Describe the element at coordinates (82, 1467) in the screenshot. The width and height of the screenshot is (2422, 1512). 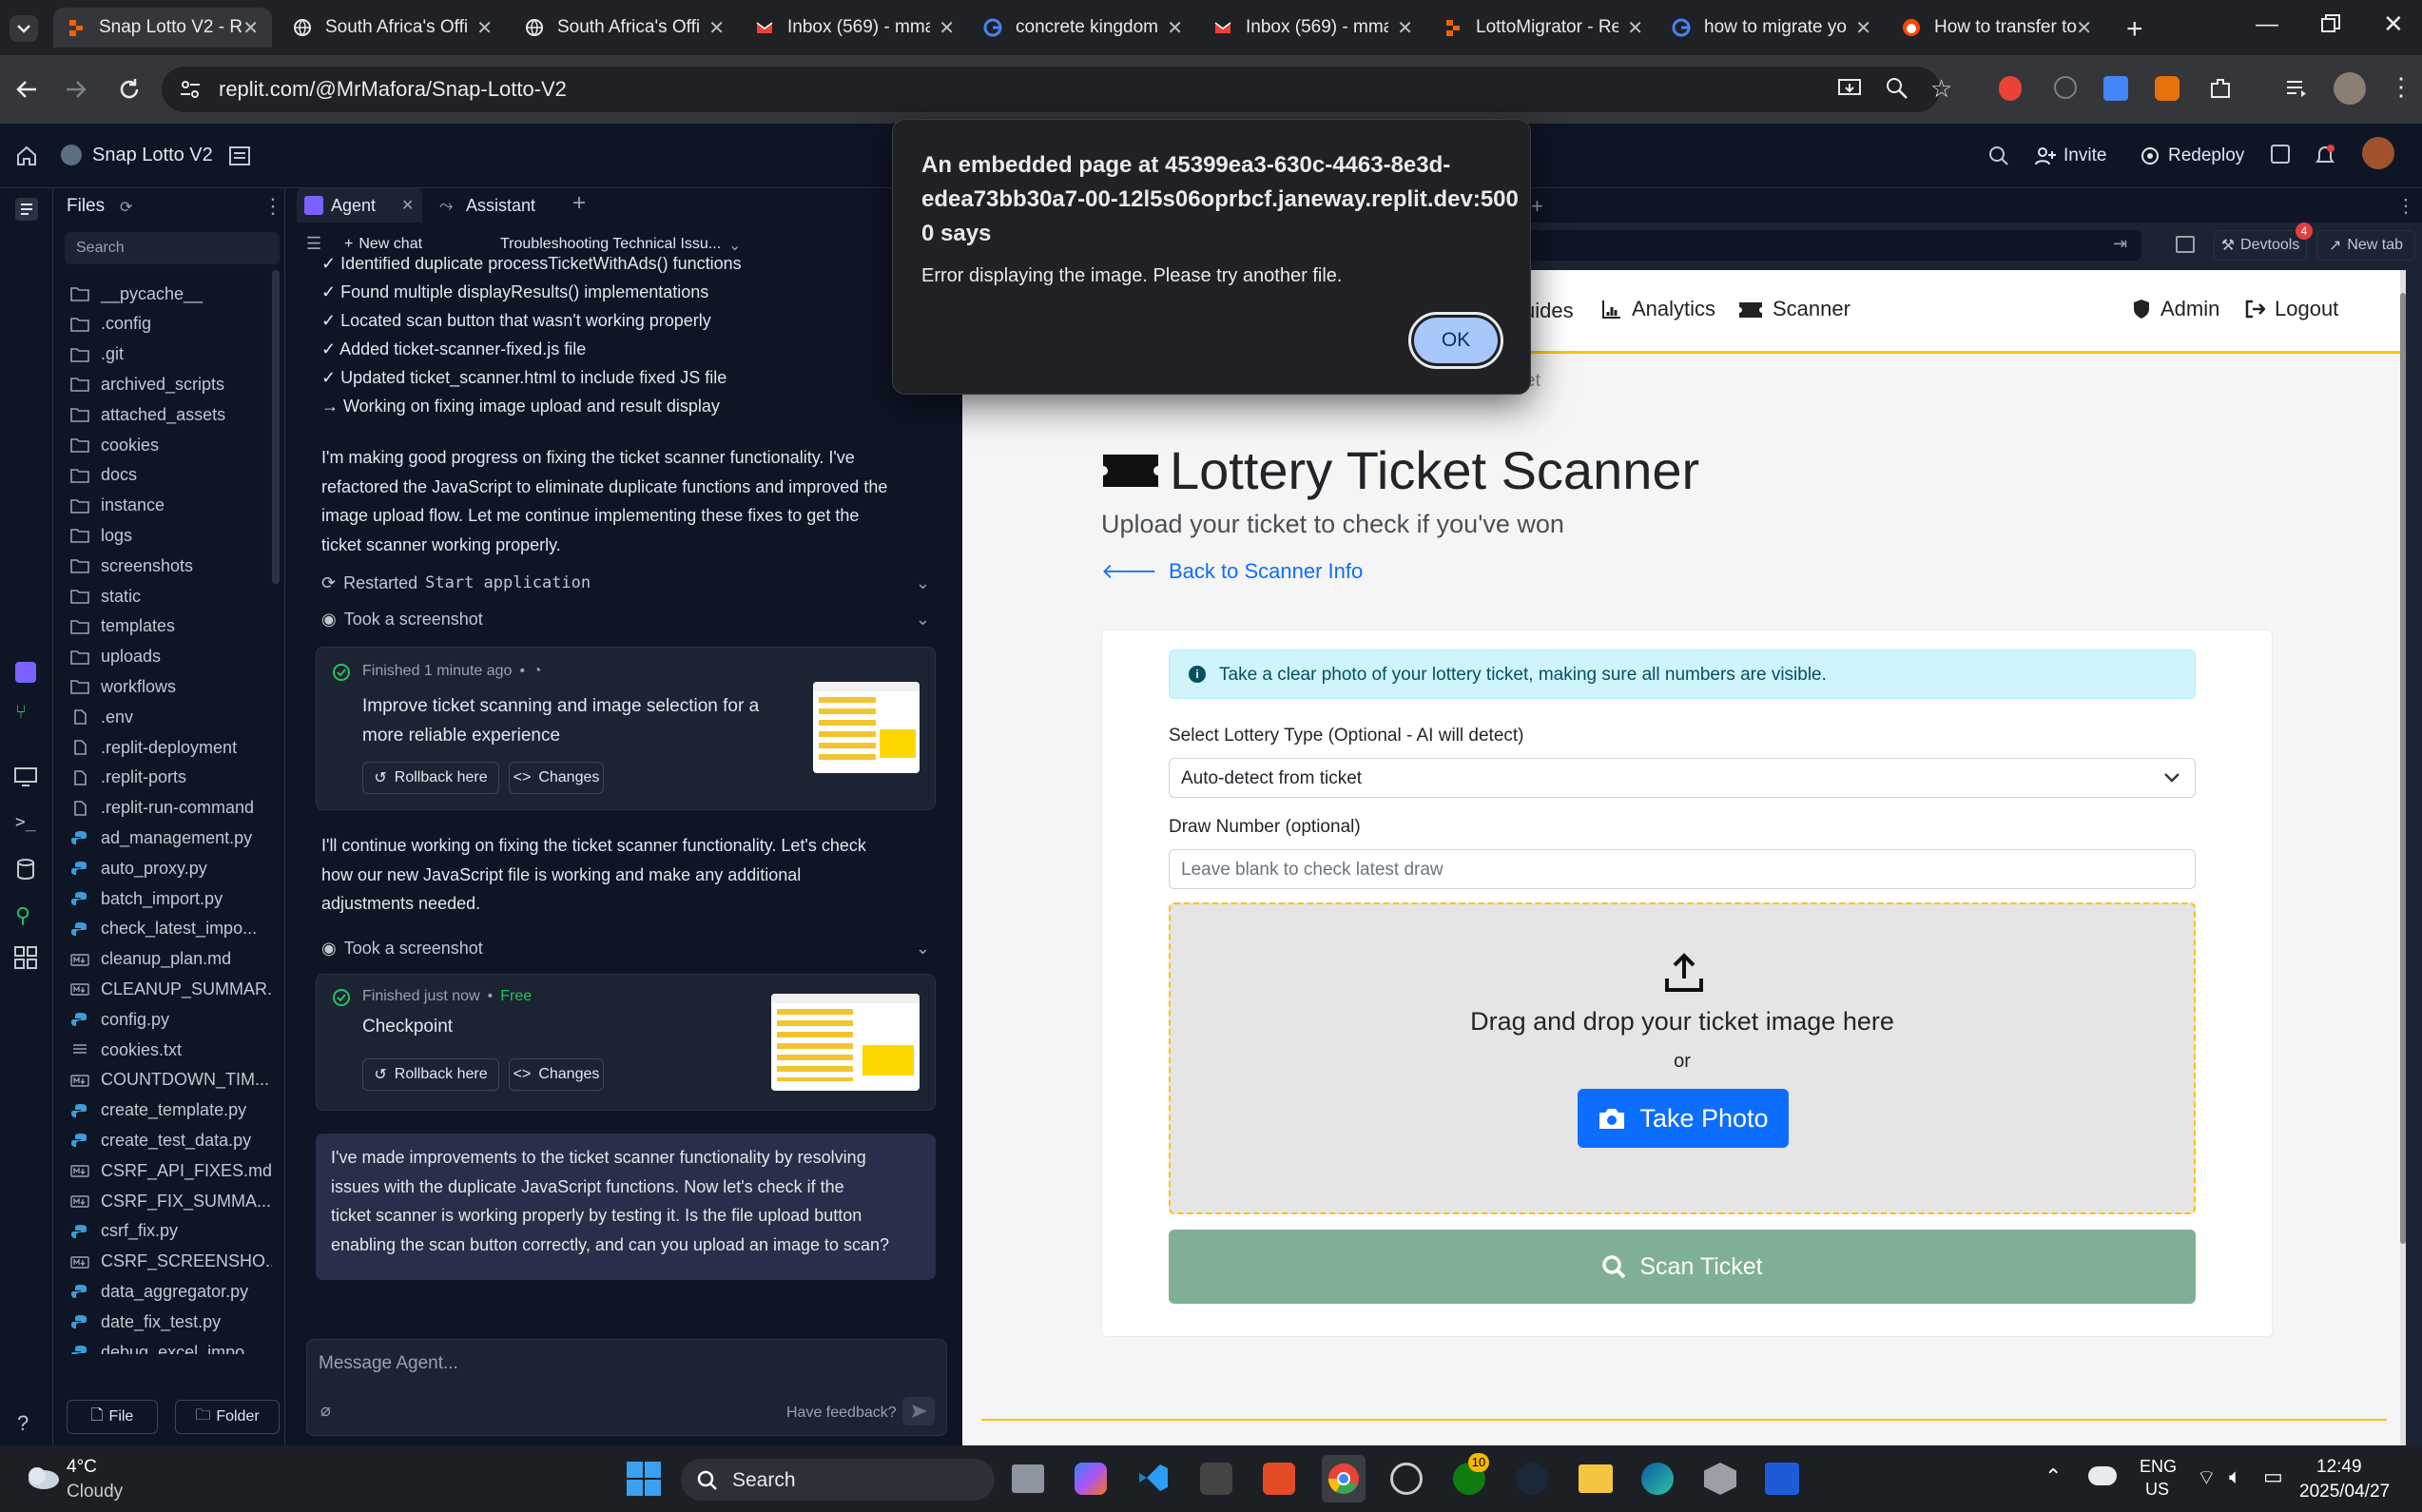
I see `weather-temp: 4°C` at that location.